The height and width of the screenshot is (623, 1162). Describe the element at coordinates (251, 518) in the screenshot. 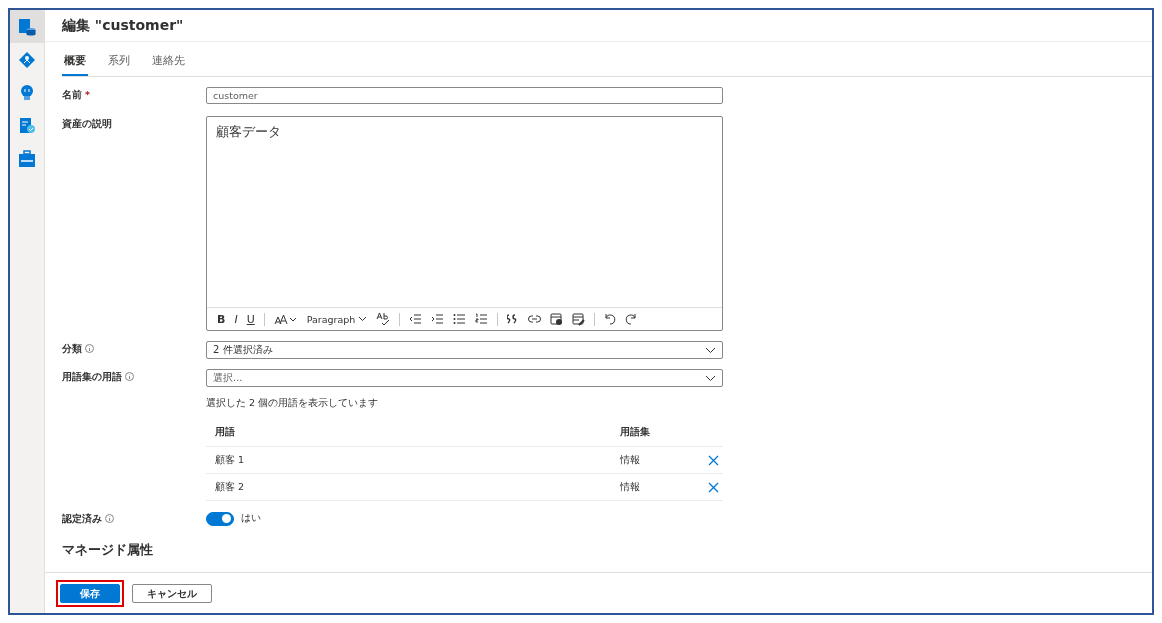

I see `toggle-label: はい` at that location.